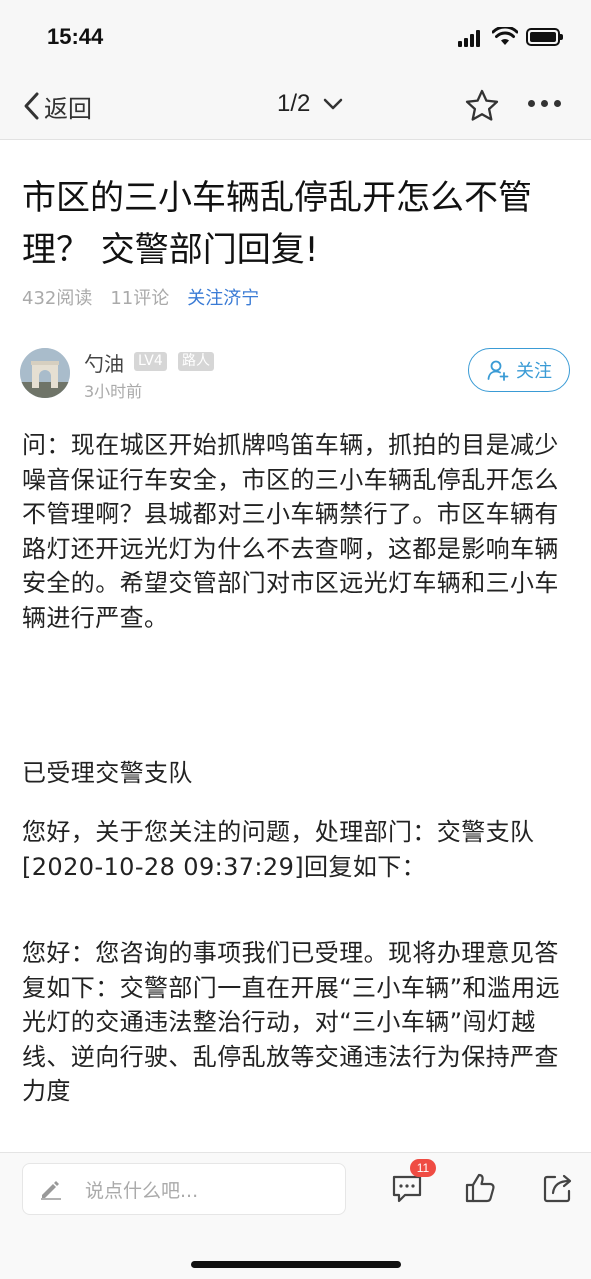  I want to click on post-time: 3小时前, so click(113, 391).